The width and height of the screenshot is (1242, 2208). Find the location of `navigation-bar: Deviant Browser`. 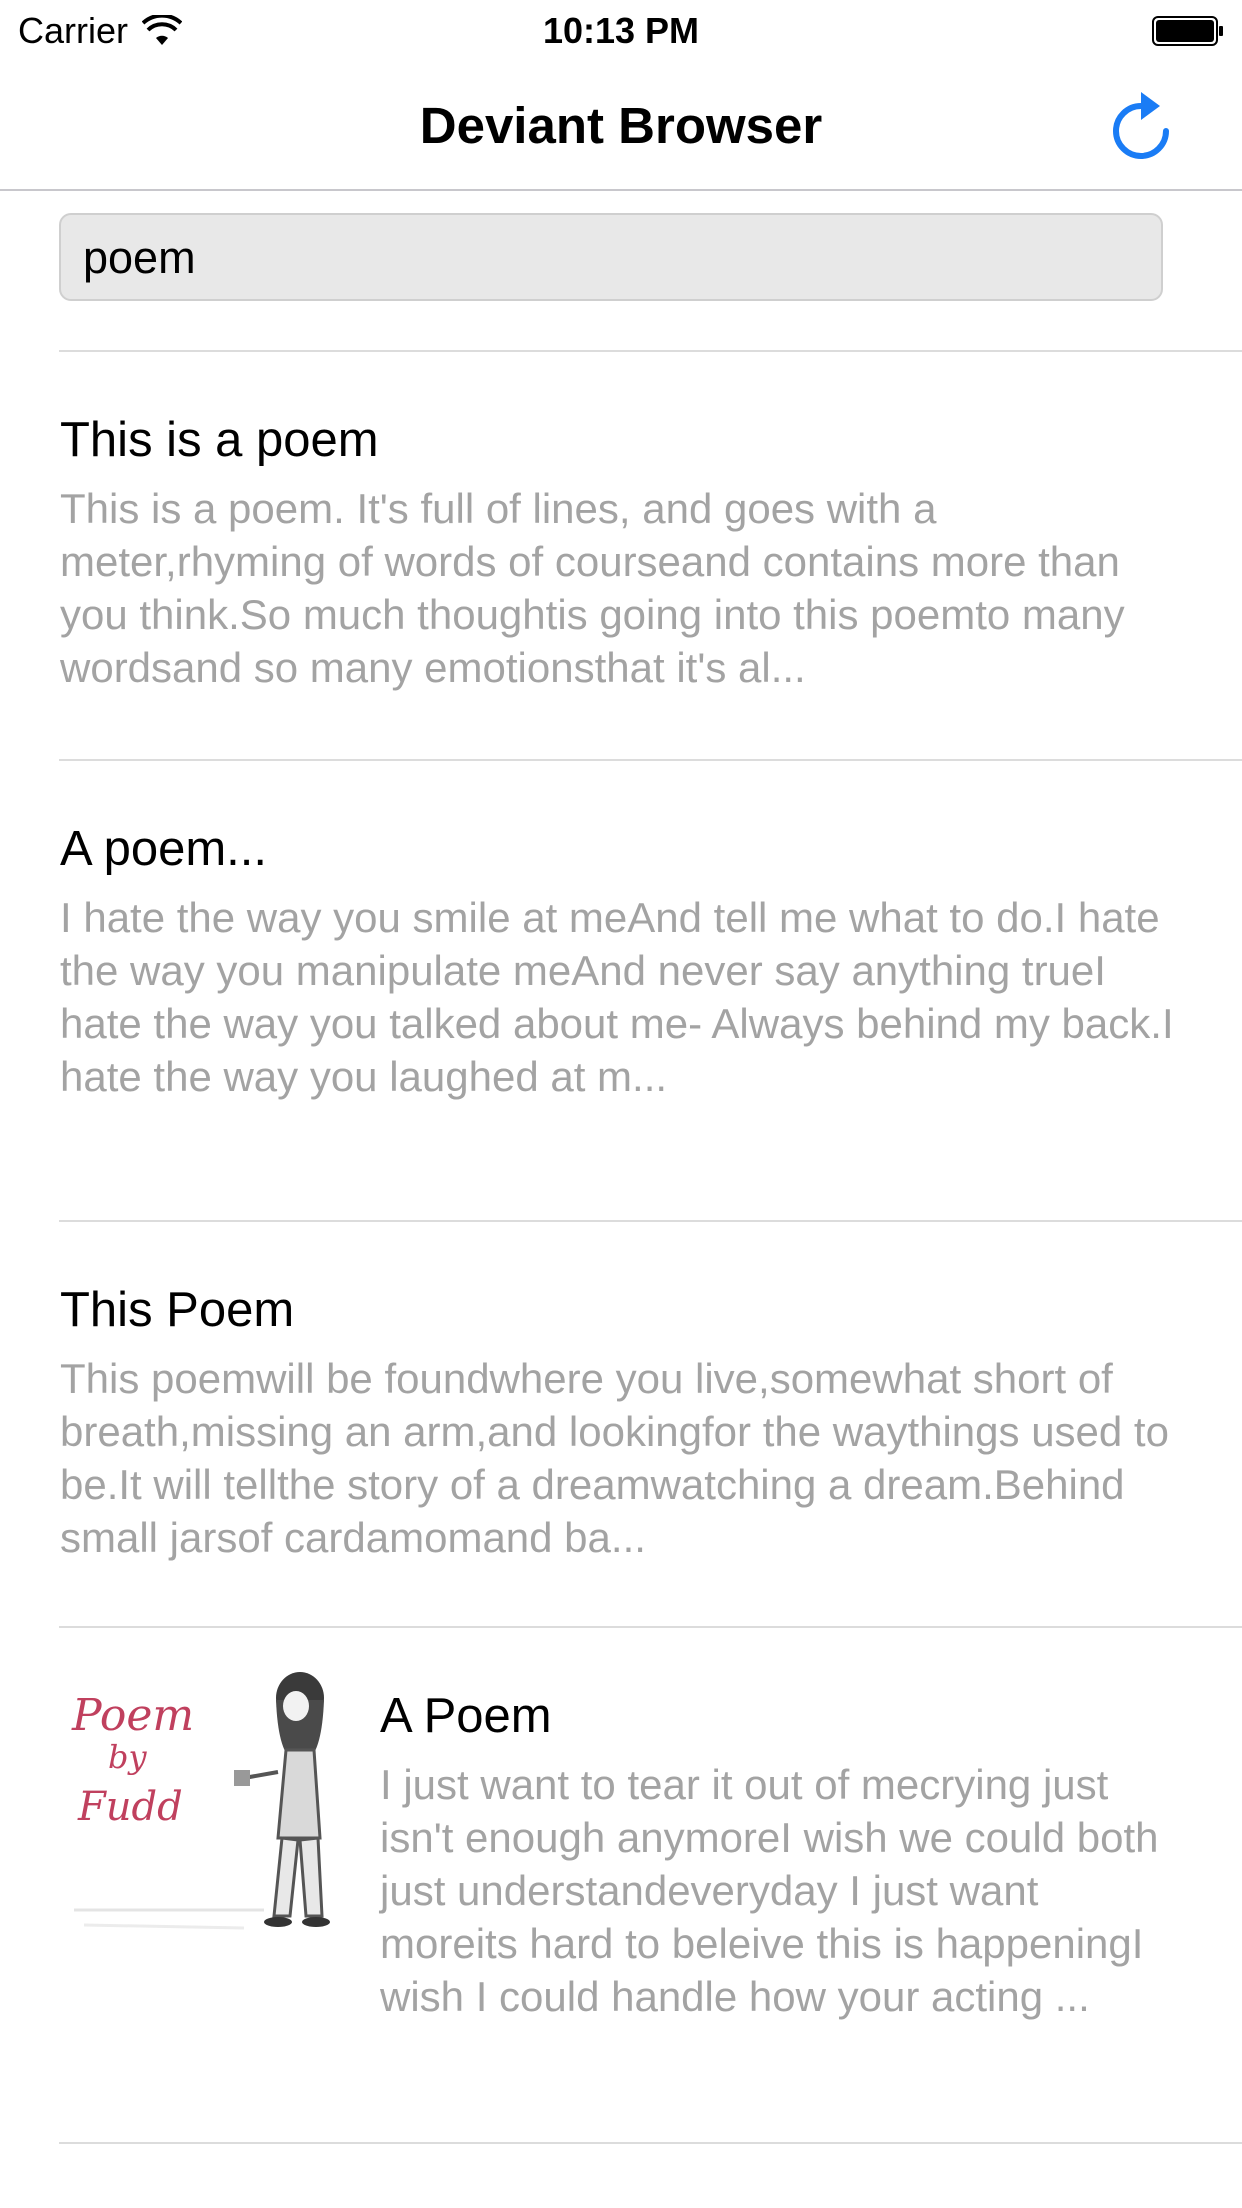

navigation-bar: Deviant Browser is located at coordinates (621, 125).